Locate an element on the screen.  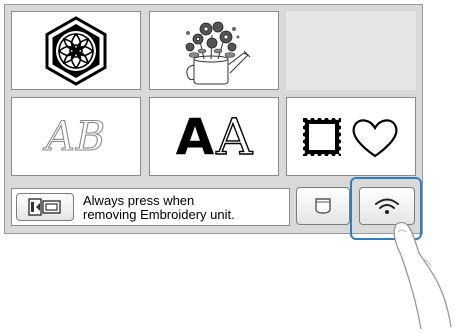
remove-embroidery-unit-button is located at coordinates (45, 207).